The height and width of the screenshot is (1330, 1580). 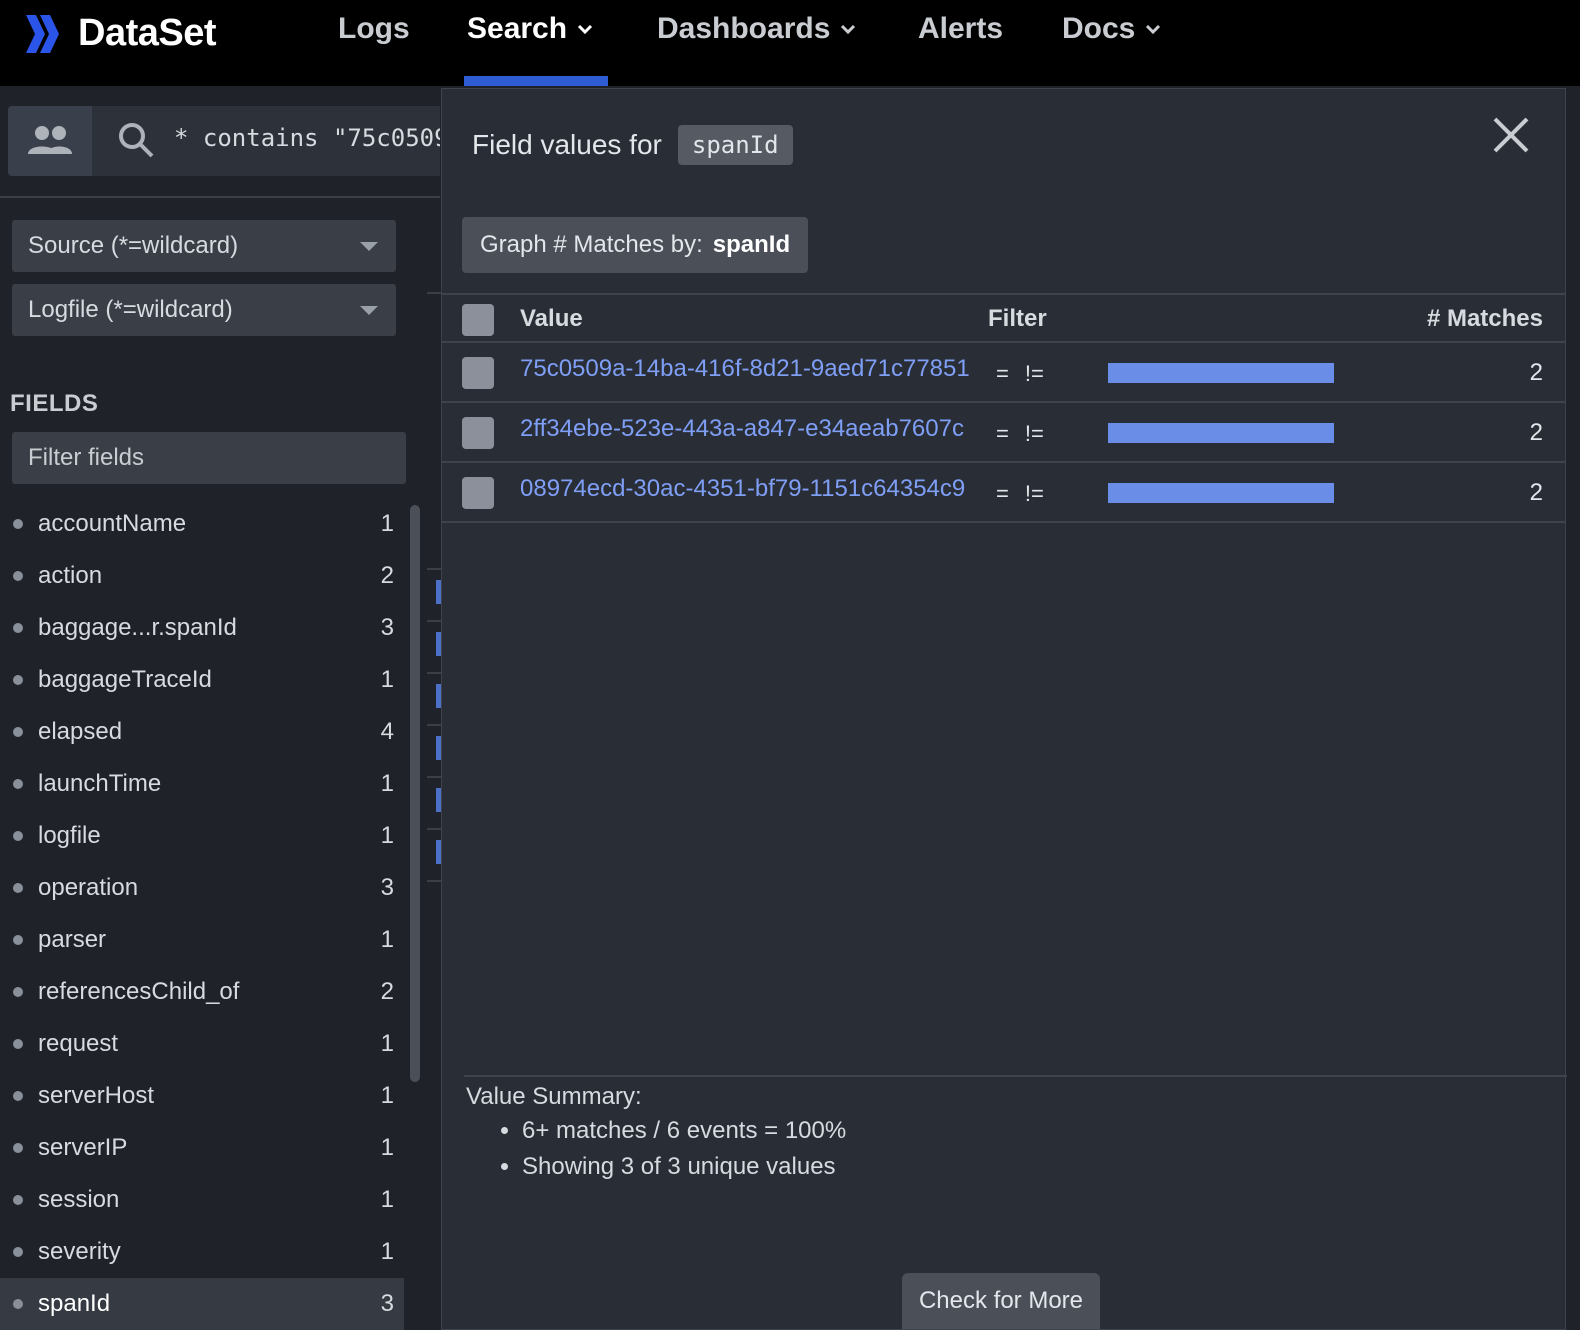 What do you see at coordinates (387, 1303) in the screenshot?
I see `field-count: 3` at bounding box center [387, 1303].